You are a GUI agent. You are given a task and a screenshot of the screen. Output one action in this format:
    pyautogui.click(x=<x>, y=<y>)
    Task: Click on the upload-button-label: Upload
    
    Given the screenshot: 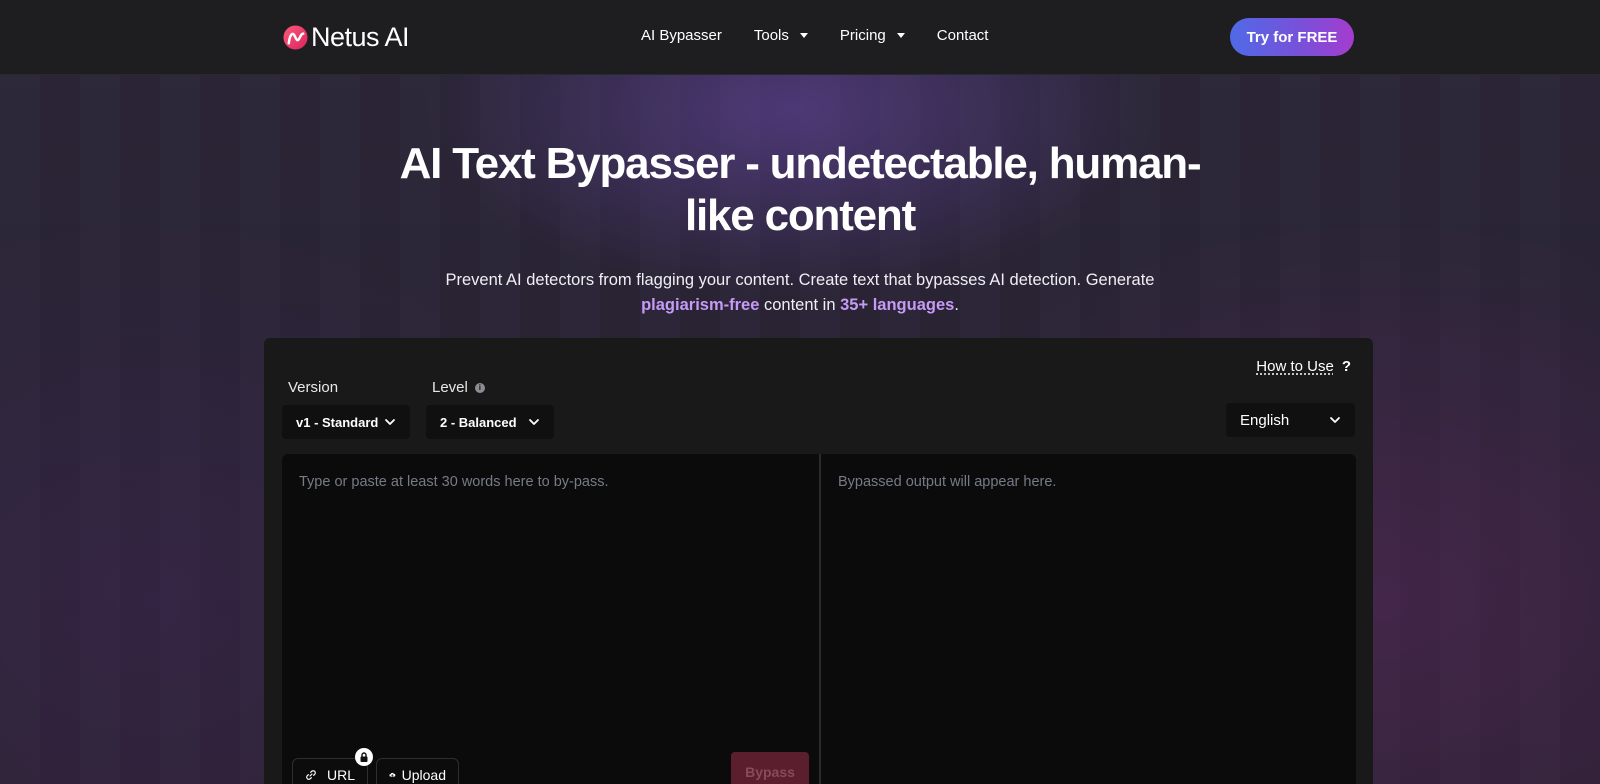 What is the action you would take?
    pyautogui.click(x=423, y=775)
    